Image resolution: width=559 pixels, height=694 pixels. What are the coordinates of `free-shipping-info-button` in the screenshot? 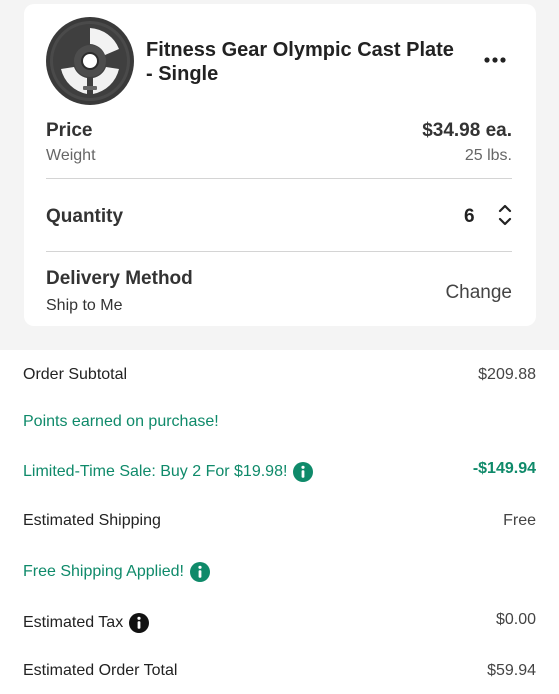 It's located at (200, 572).